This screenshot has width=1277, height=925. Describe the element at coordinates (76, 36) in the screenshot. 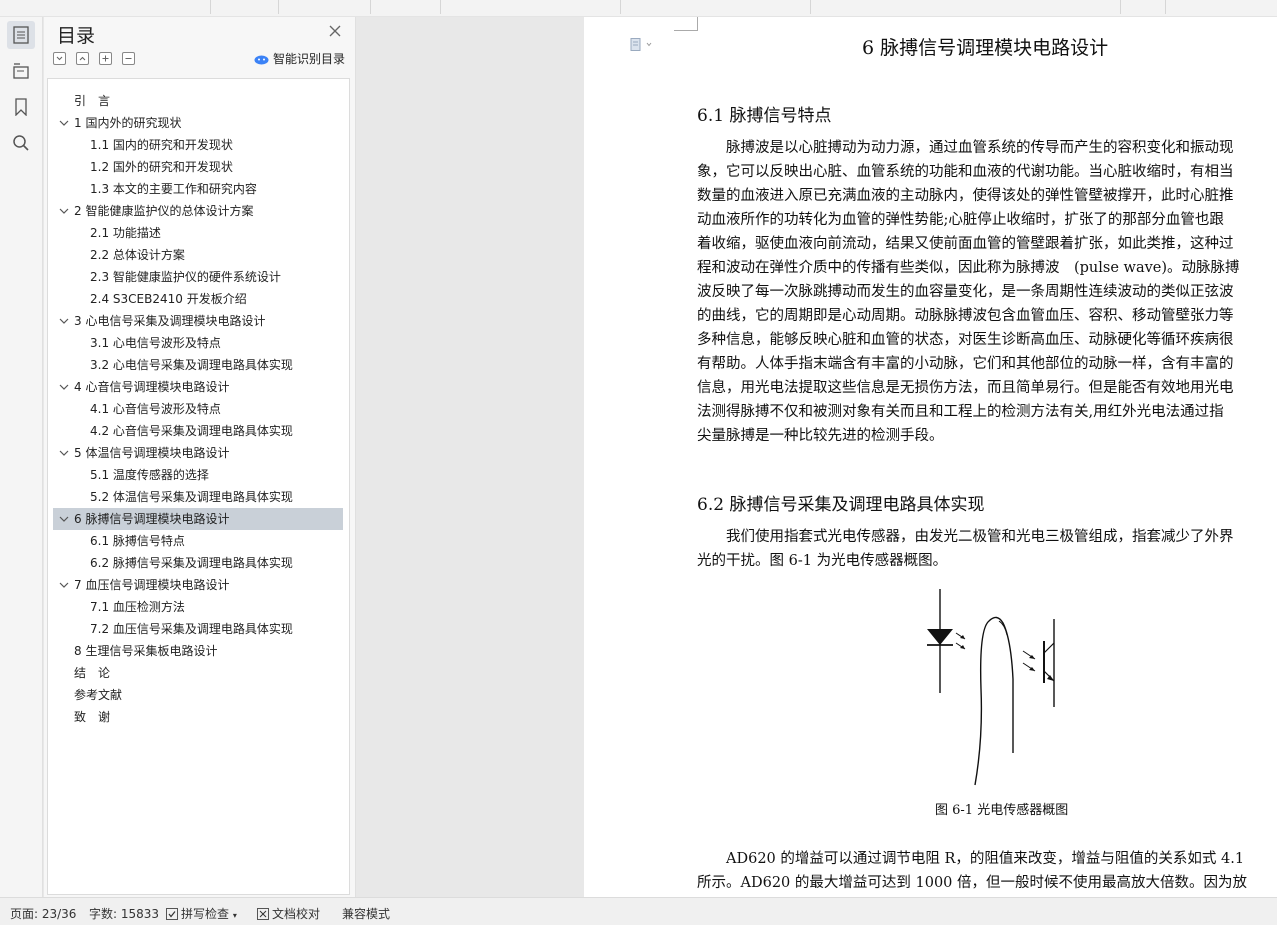

I see `toc-title: 目录` at that location.